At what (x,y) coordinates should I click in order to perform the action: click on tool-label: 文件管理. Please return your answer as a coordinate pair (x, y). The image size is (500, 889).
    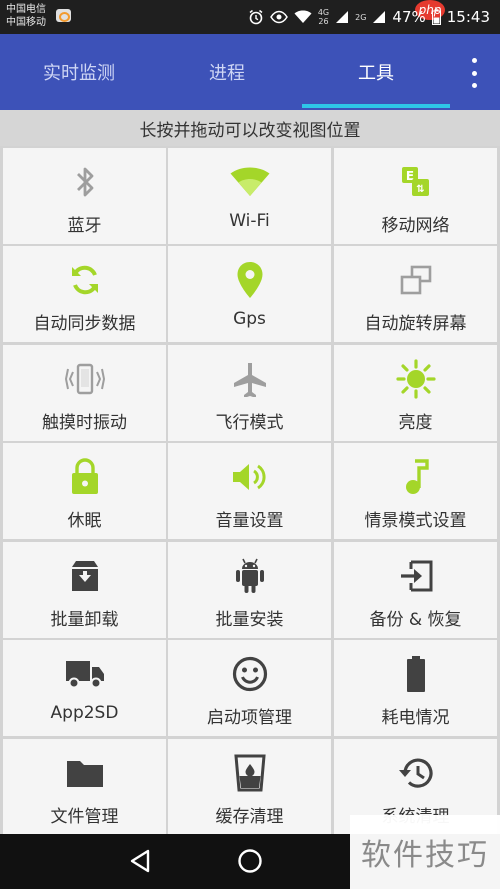
    Looking at the image, I should click on (84, 817).